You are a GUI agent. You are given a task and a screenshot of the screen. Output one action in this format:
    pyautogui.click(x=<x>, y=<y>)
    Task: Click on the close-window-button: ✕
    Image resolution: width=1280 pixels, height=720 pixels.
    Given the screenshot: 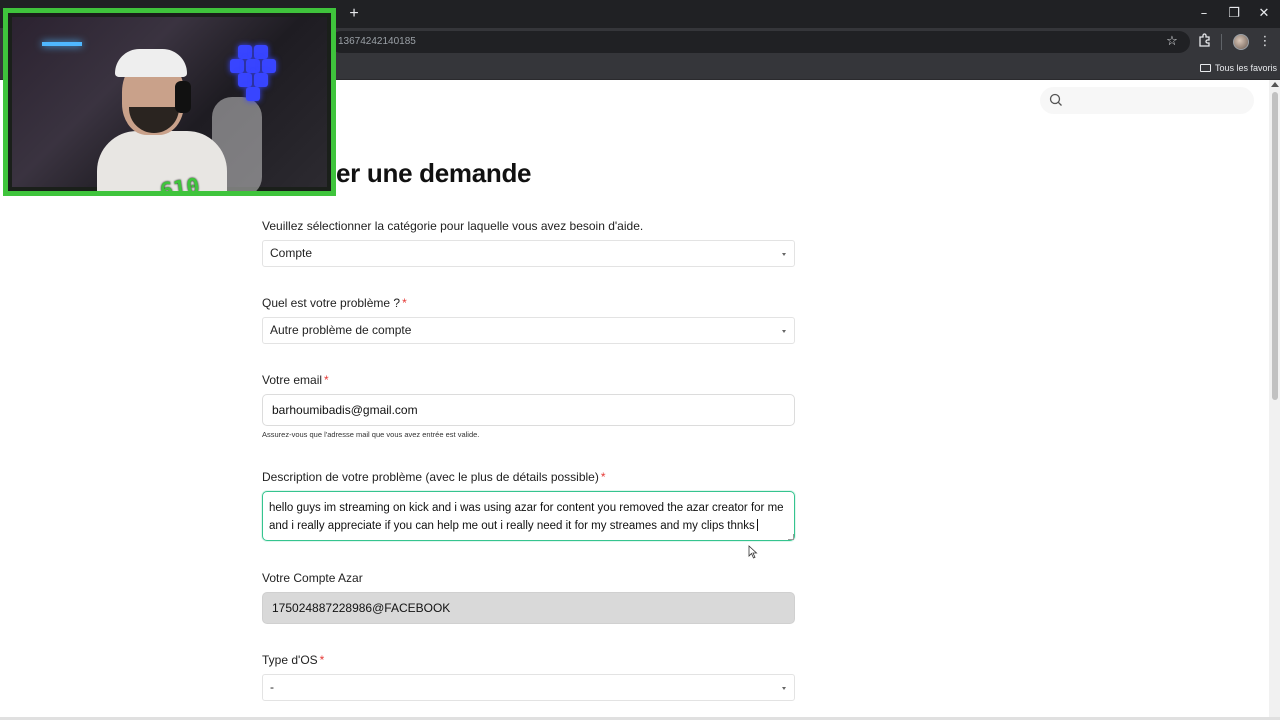 What is the action you would take?
    pyautogui.click(x=1264, y=14)
    